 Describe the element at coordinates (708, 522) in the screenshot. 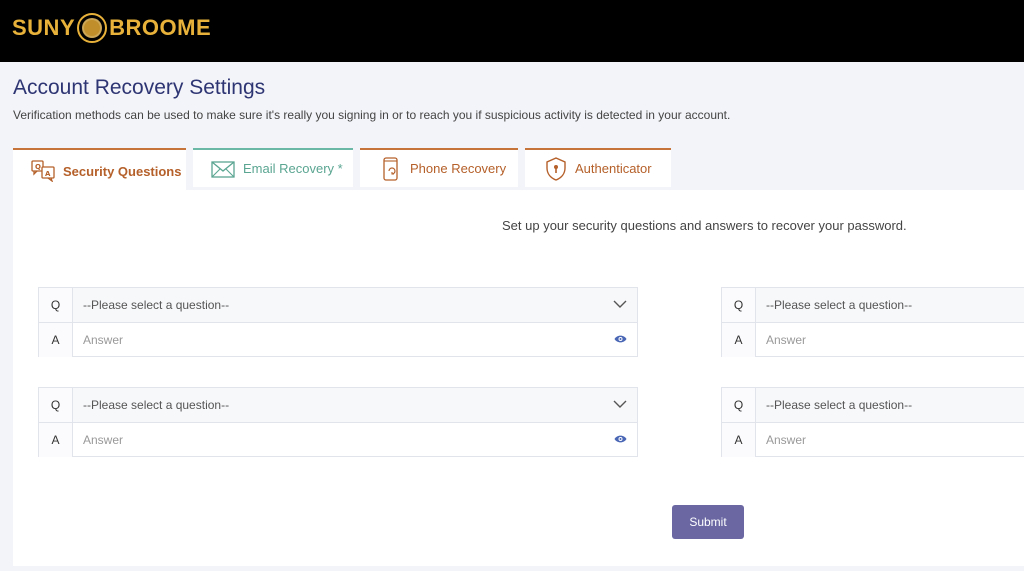

I see `submit-button: Submit` at that location.